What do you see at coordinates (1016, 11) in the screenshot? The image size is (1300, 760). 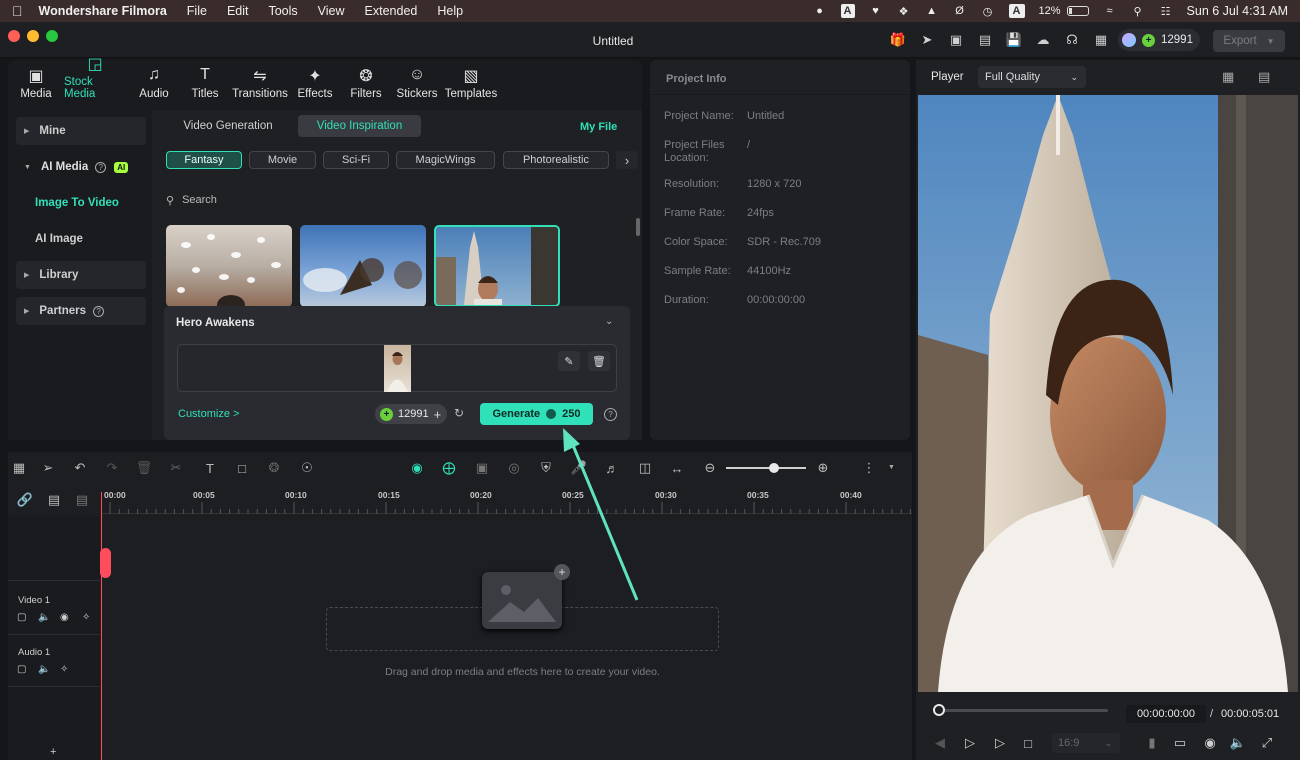 I see `input-source-icon: A` at bounding box center [1016, 11].